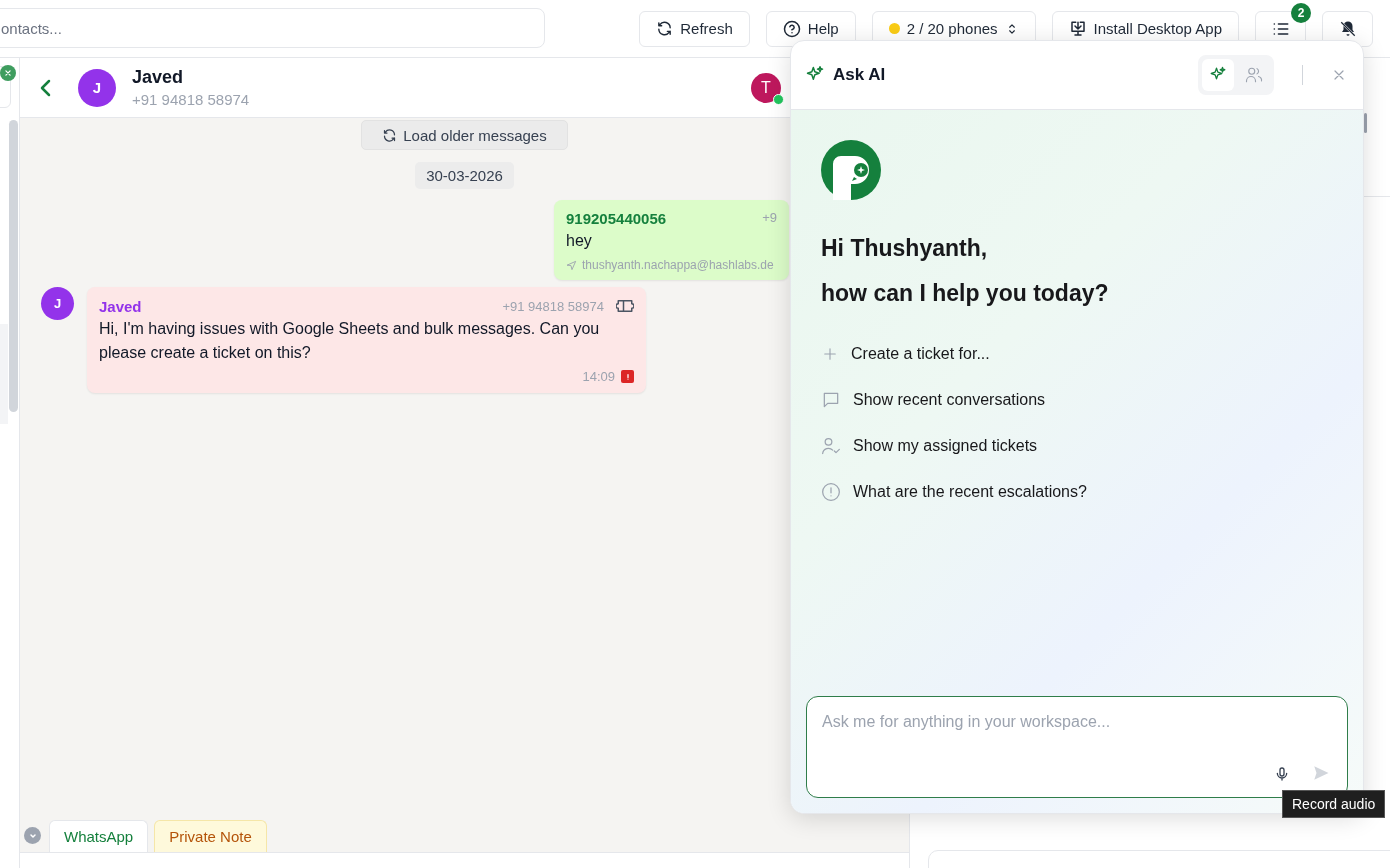 Image resolution: width=1390 pixels, height=868 pixels. I want to click on download-icon, so click(1077, 28).